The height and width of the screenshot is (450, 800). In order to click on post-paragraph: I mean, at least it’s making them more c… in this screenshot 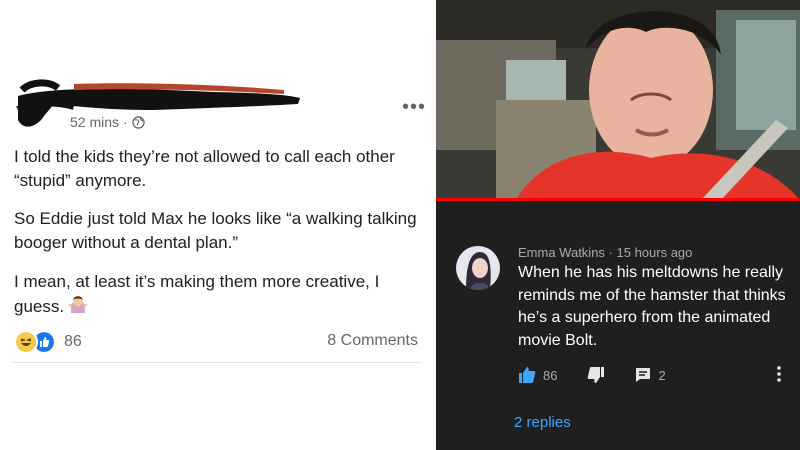, I will do `click(216, 294)`.